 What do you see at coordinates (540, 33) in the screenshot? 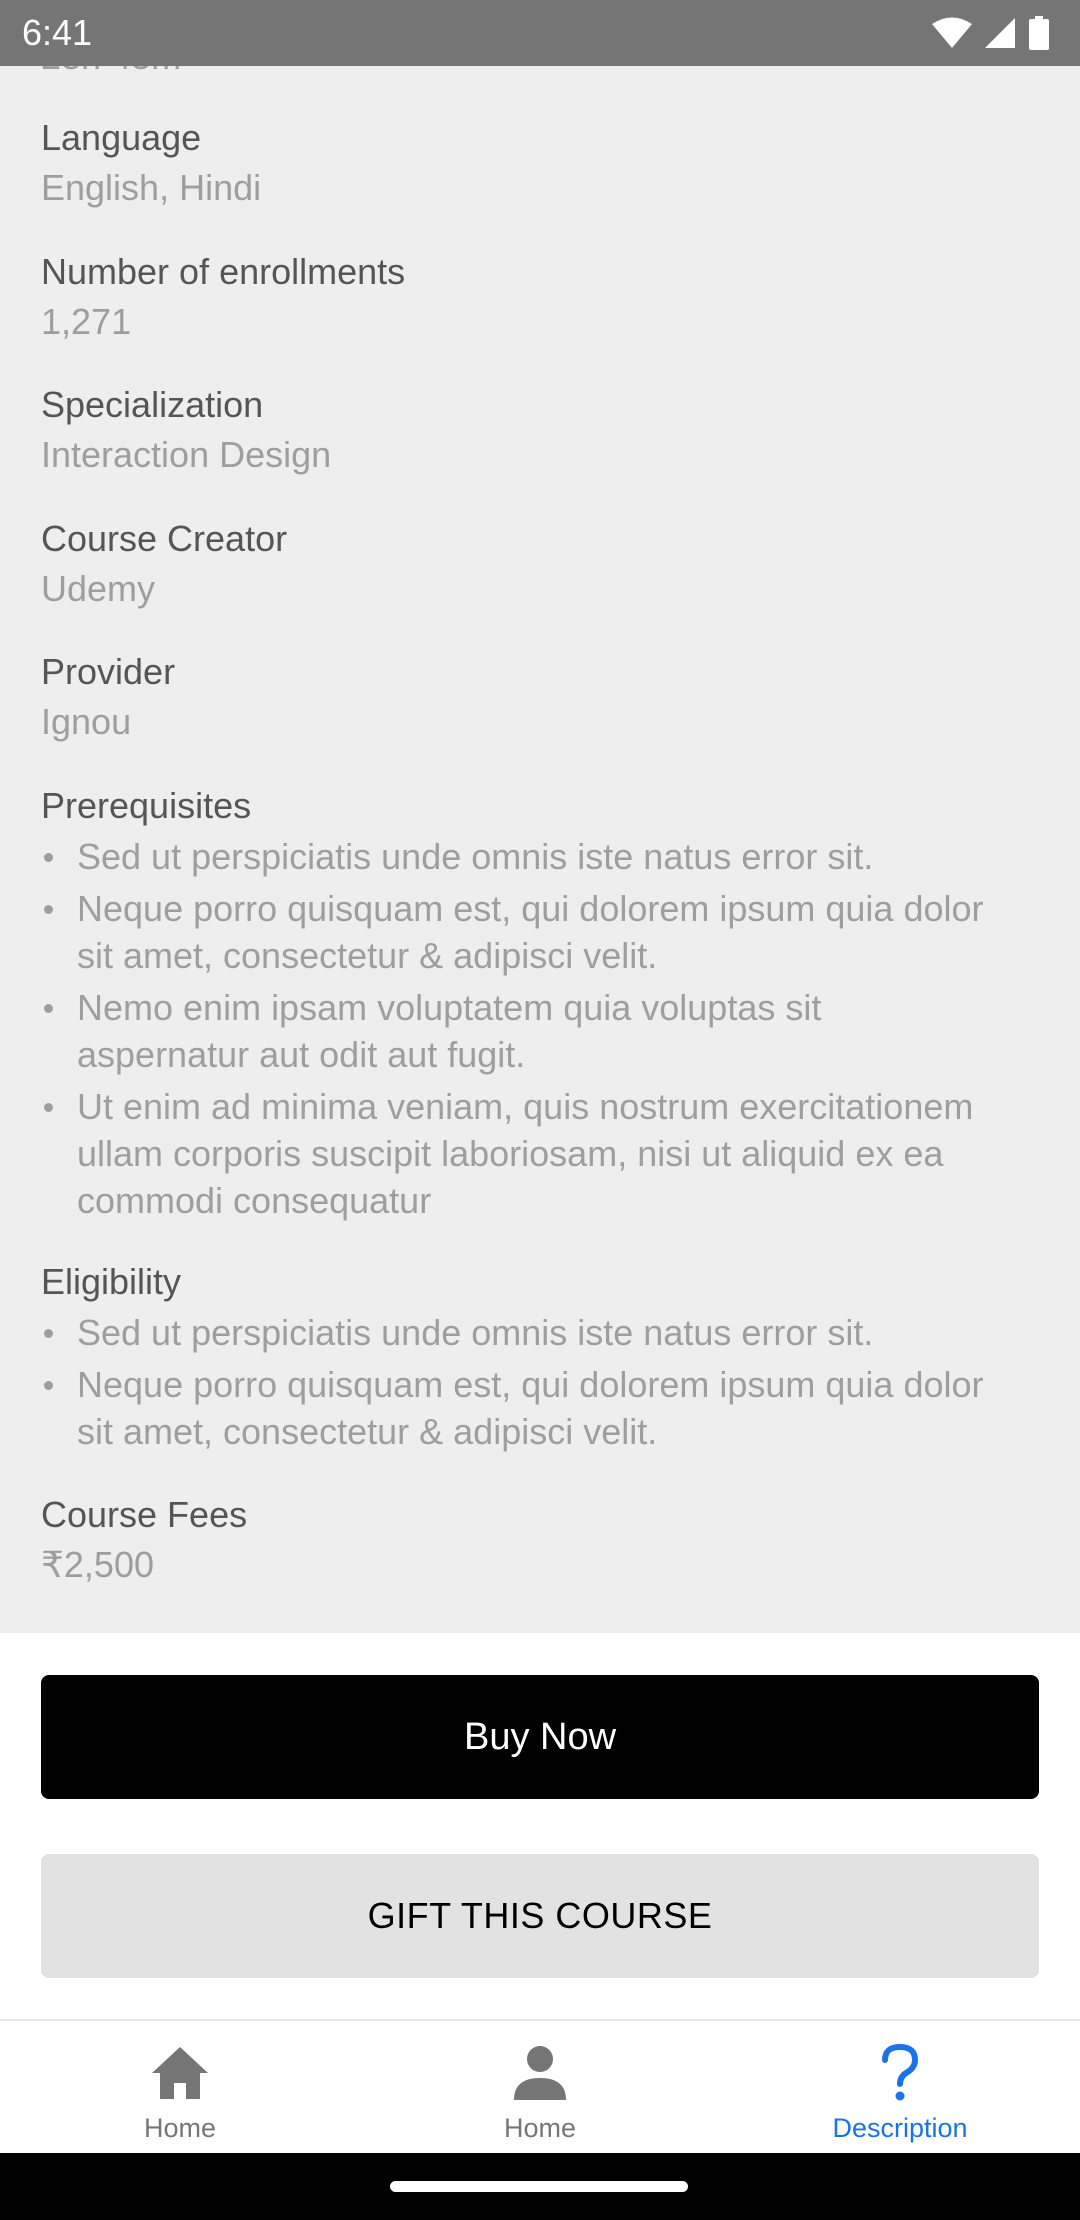
I see `status-bar: 6:41` at bounding box center [540, 33].